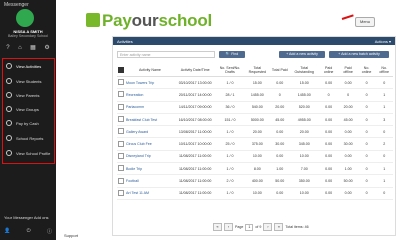  I want to click on add-batch-activity-button: + Add a new batch activity, so click(359, 54).